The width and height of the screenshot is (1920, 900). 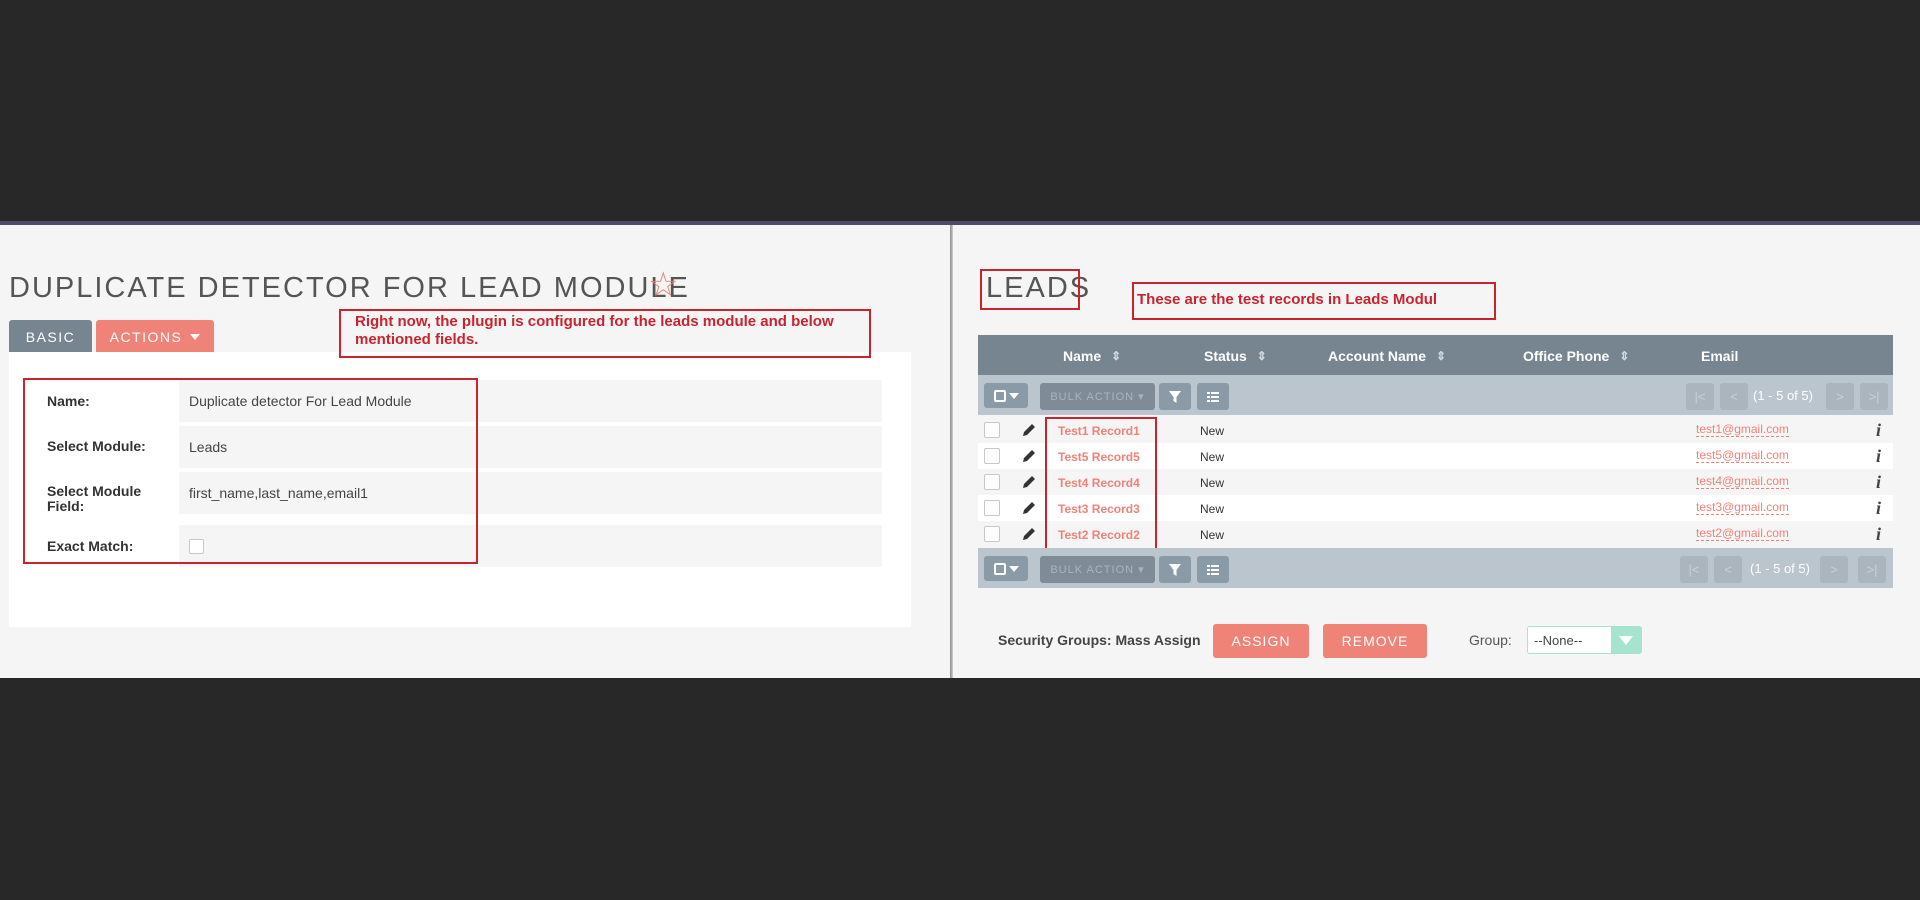 I want to click on group-select-value: --None--, so click(x=1558, y=640).